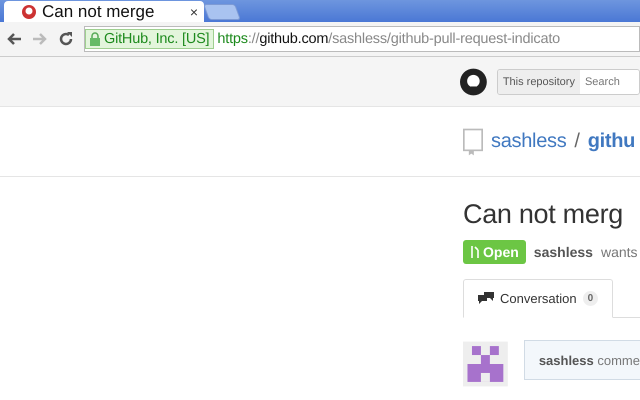 This screenshot has width=640, height=400. What do you see at coordinates (618, 360) in the screenshot?
I see `comment-action: comme` at bounding box center [618, 360].